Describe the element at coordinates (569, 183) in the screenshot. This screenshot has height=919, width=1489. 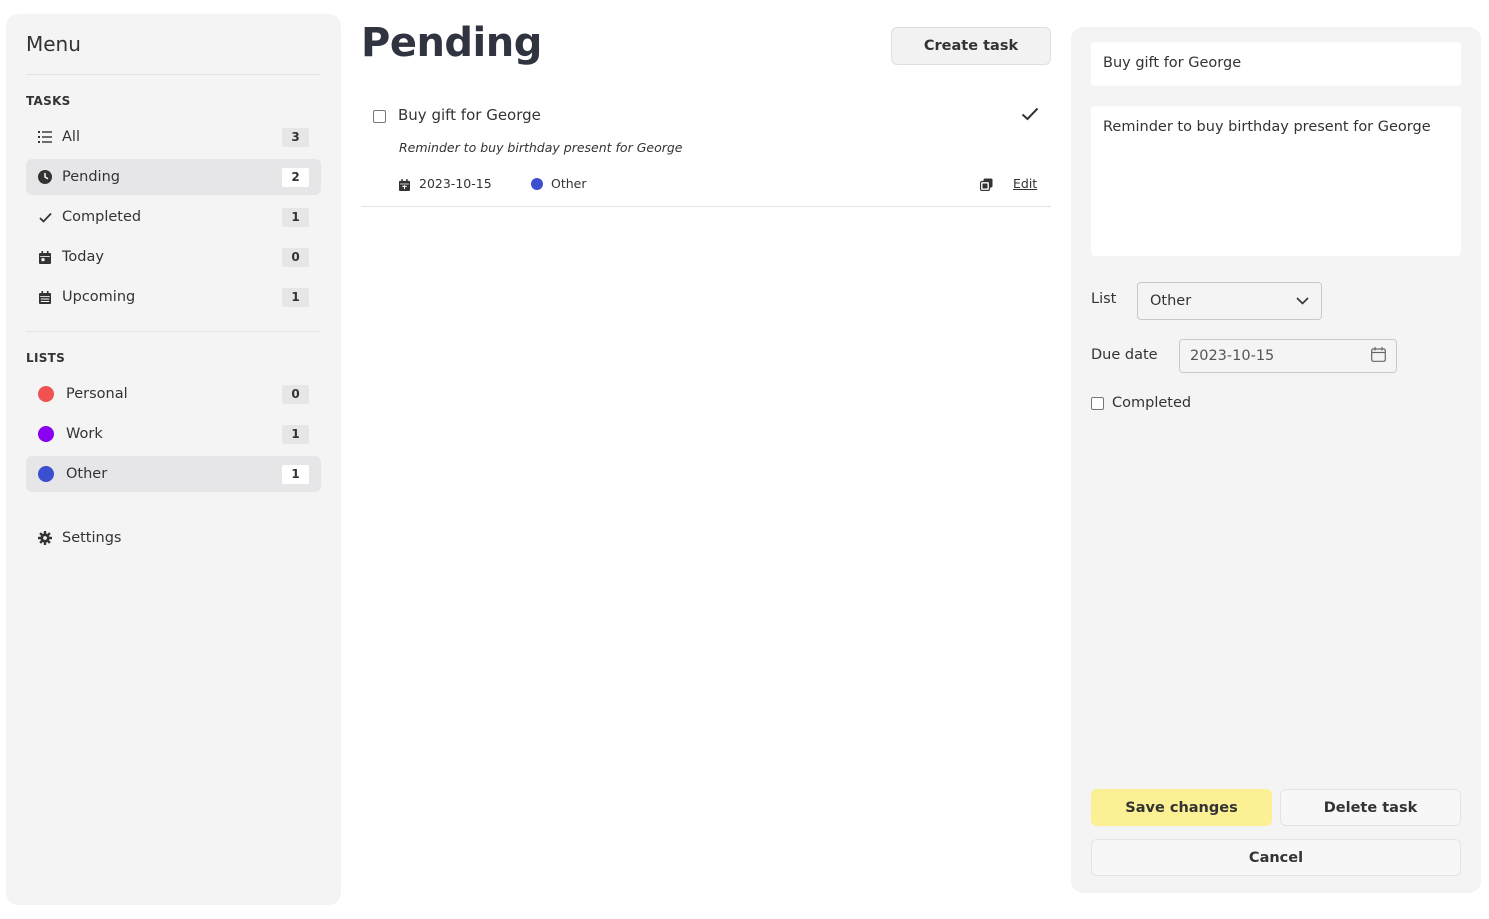
I see `task-list-name: Other` at that location.